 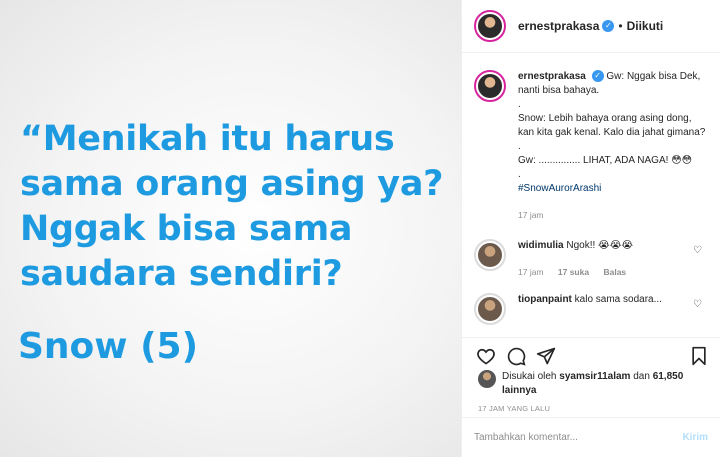 I want to click on post-header: ernestprakasa ✓ • Diikuti, so click(x=591, y=26).